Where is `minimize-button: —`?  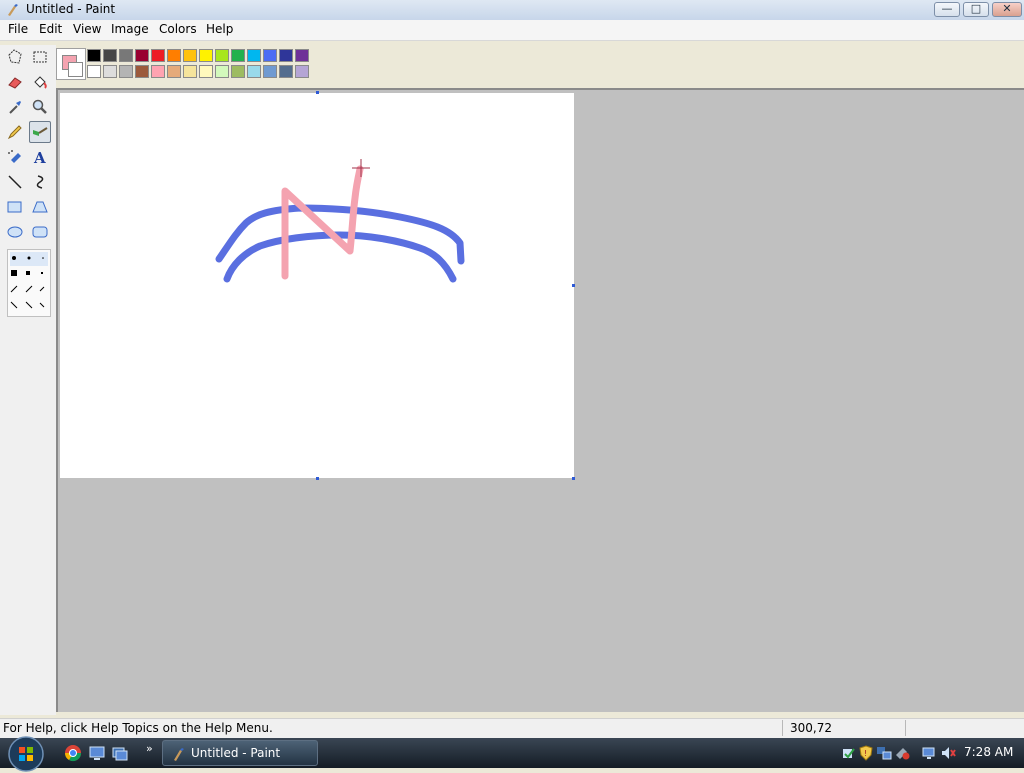
minimize-button: — is located at coordinates (947, 9).